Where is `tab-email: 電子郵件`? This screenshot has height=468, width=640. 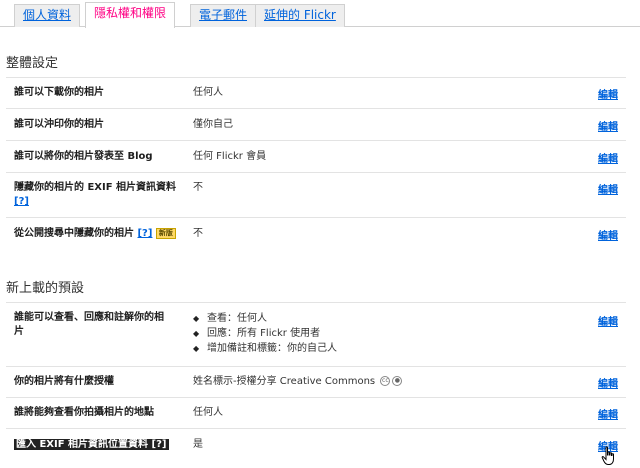 tab-email: 電子郵件 is located at coordinates (223, 15).